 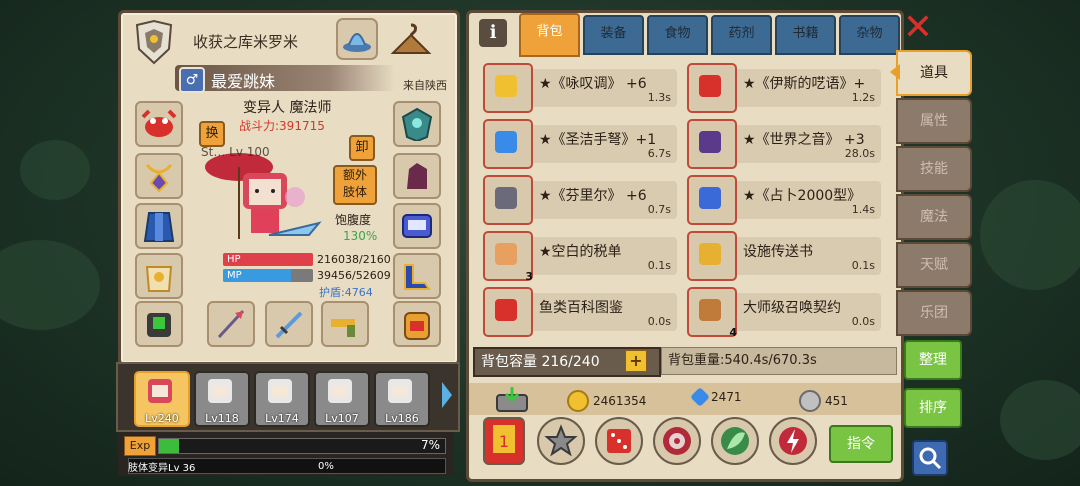 I want to click on name-banner, so click(x=285, y=78).